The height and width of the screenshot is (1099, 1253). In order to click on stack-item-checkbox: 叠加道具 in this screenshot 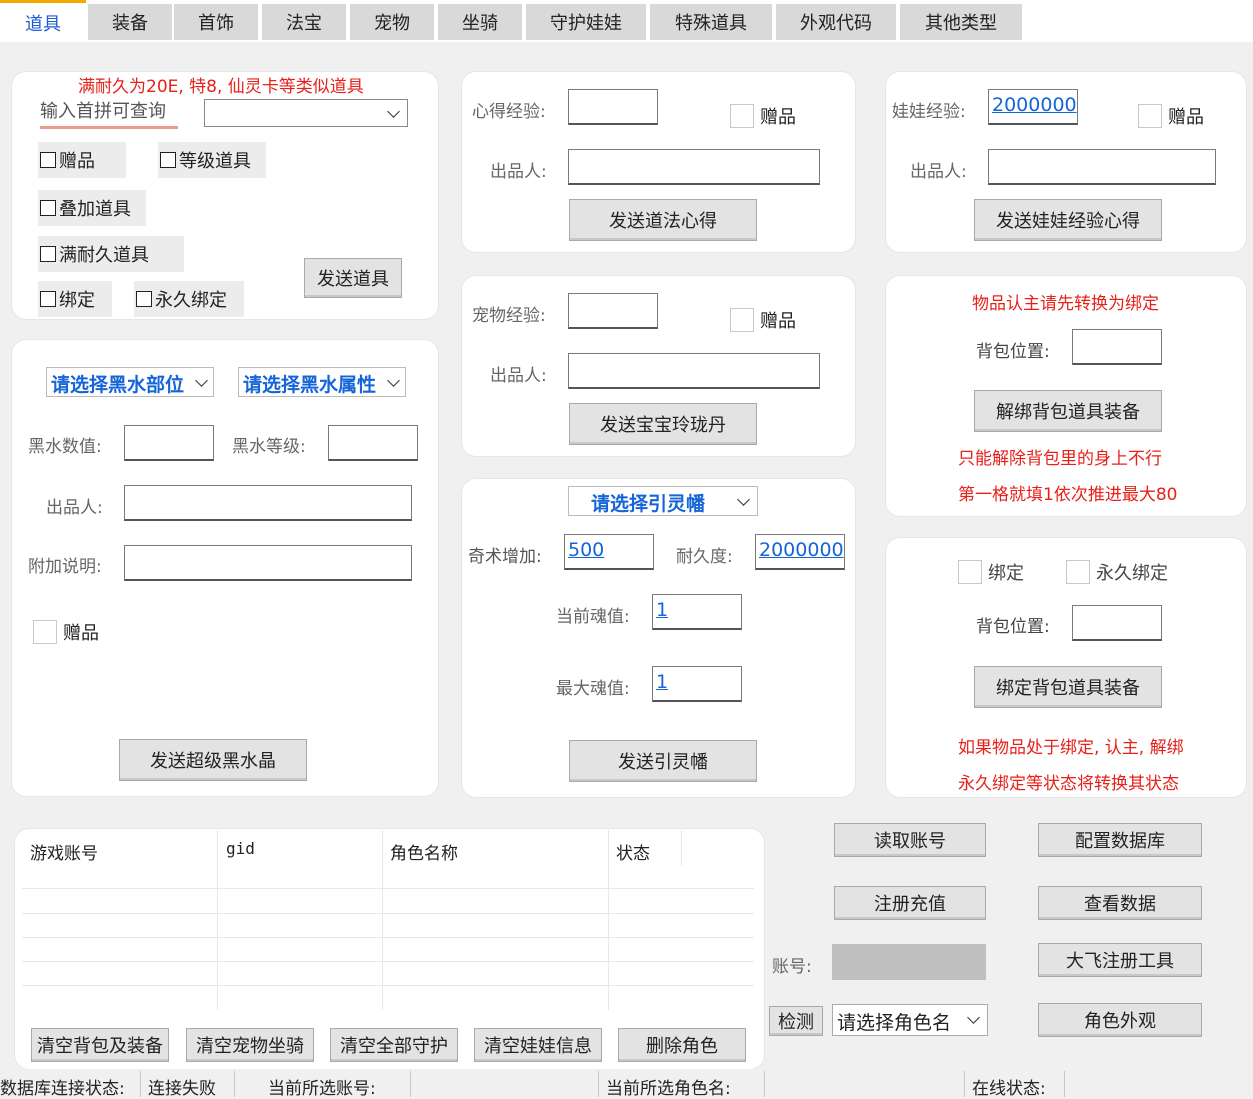, I will do `click(92, 208)`.